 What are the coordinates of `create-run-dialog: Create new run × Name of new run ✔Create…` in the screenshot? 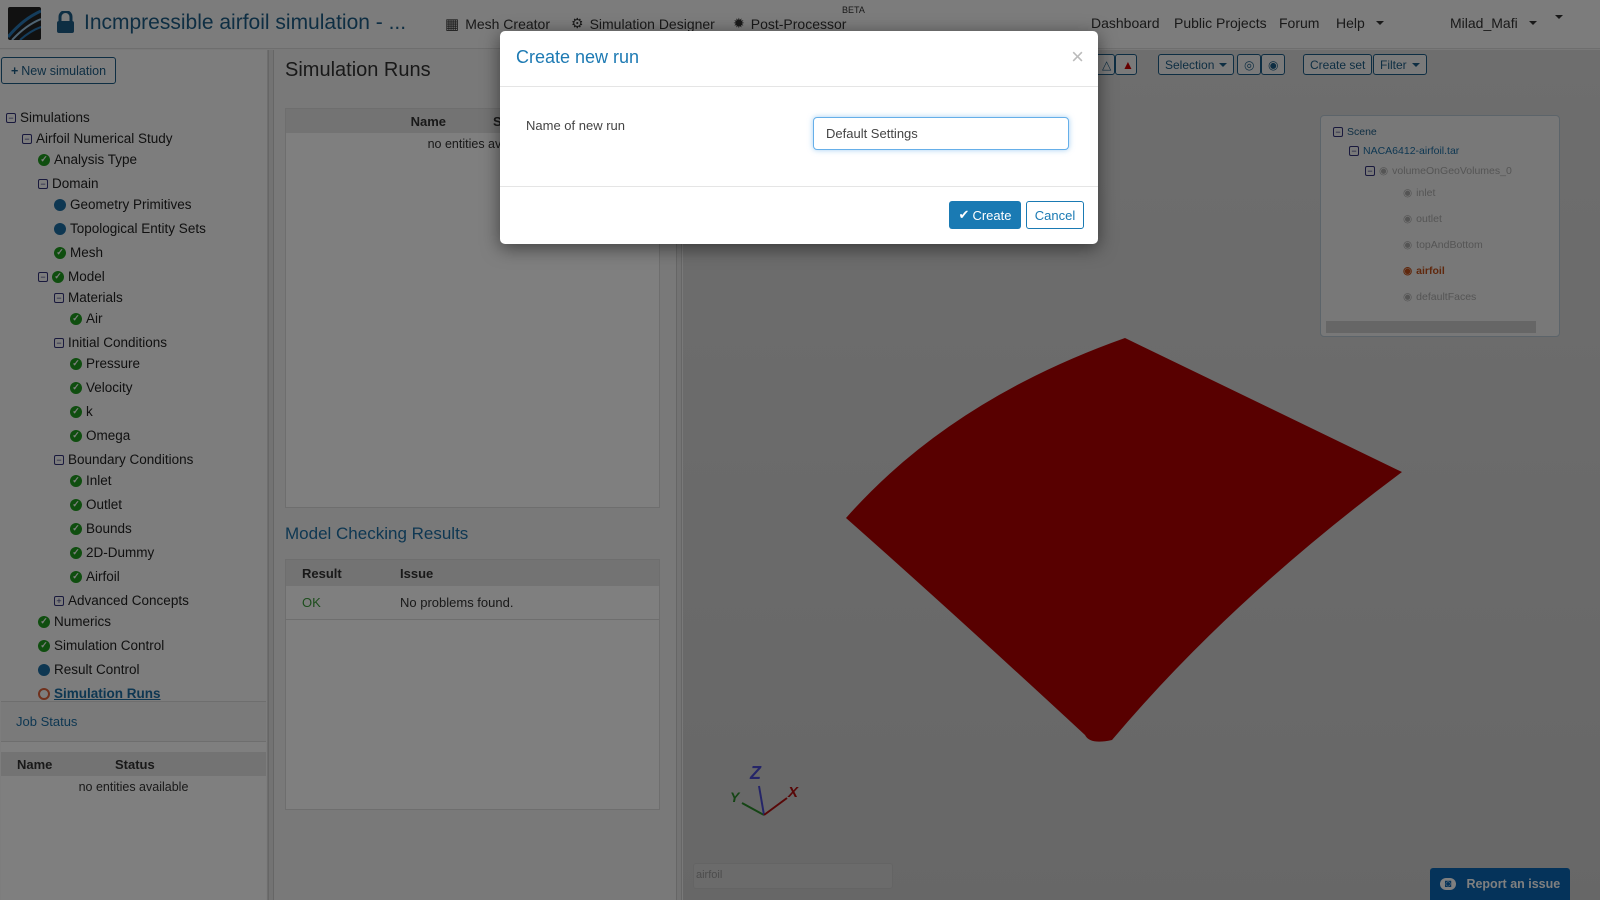 It's located at (799, 137).